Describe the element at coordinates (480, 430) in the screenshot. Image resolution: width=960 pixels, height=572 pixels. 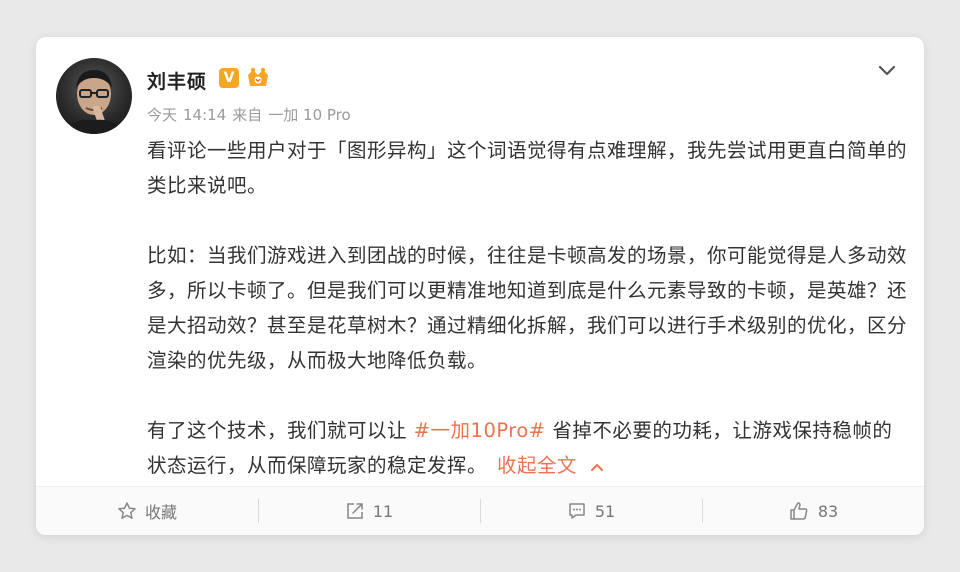
I see `hashtag-link: #一加10Pro#` at that location.